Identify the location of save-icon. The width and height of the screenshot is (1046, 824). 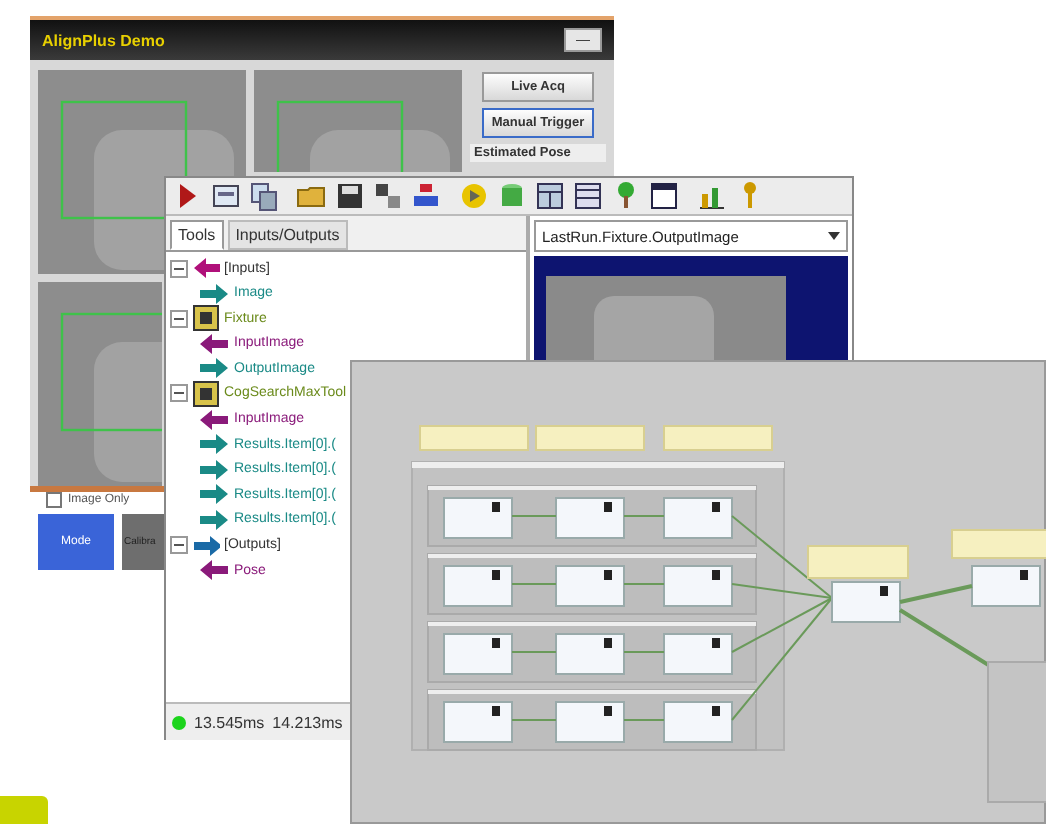
(350, 196).